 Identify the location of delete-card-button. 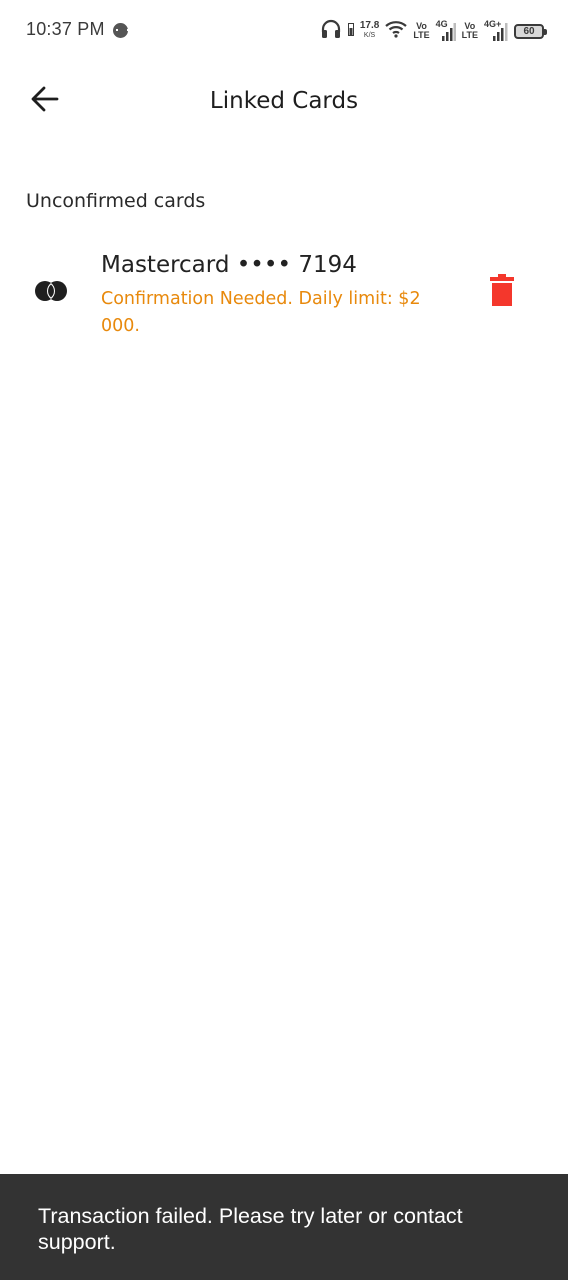
(502, 292).